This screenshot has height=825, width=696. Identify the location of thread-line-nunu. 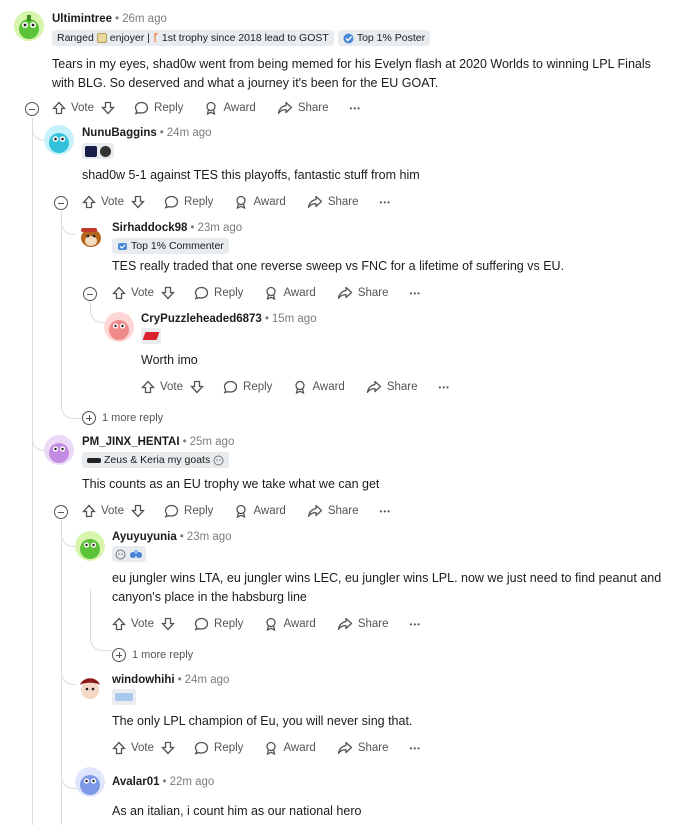
(61, 308).